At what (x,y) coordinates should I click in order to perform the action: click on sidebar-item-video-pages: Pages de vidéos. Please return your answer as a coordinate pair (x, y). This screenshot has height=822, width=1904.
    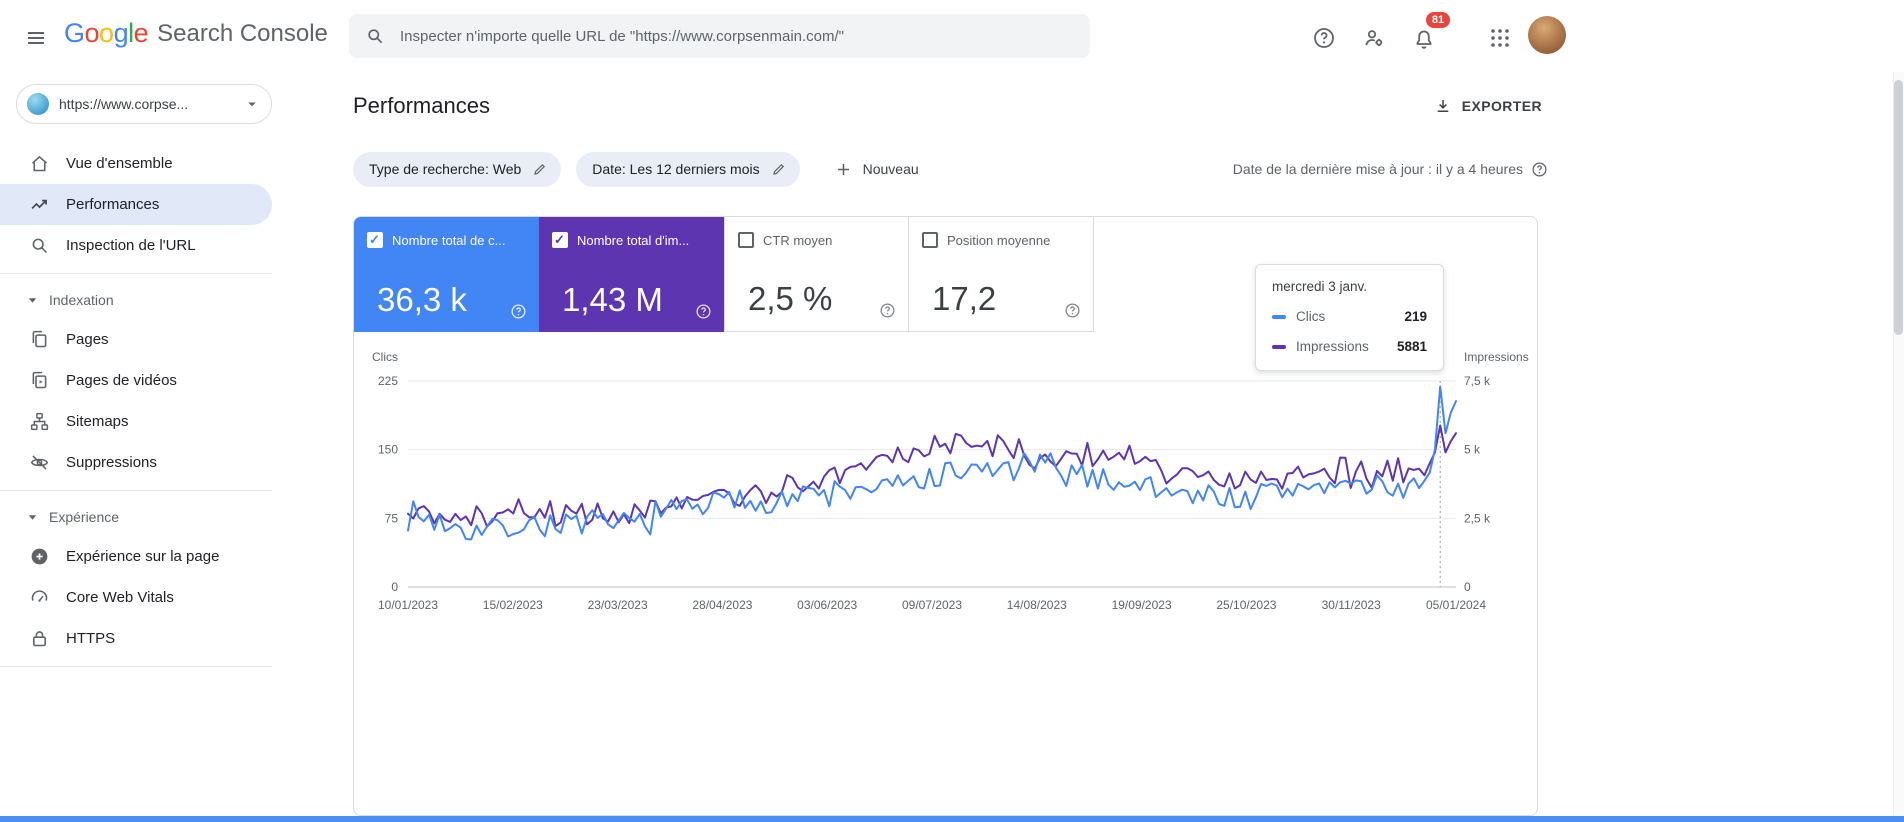
    Looking at the image, I should click on (136, 380).